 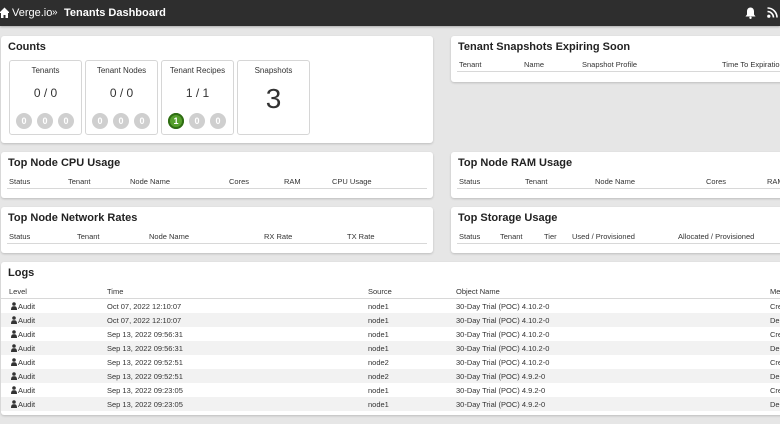 I want to click on snapshots-label: Snapshots, so click(x=273, y=70).